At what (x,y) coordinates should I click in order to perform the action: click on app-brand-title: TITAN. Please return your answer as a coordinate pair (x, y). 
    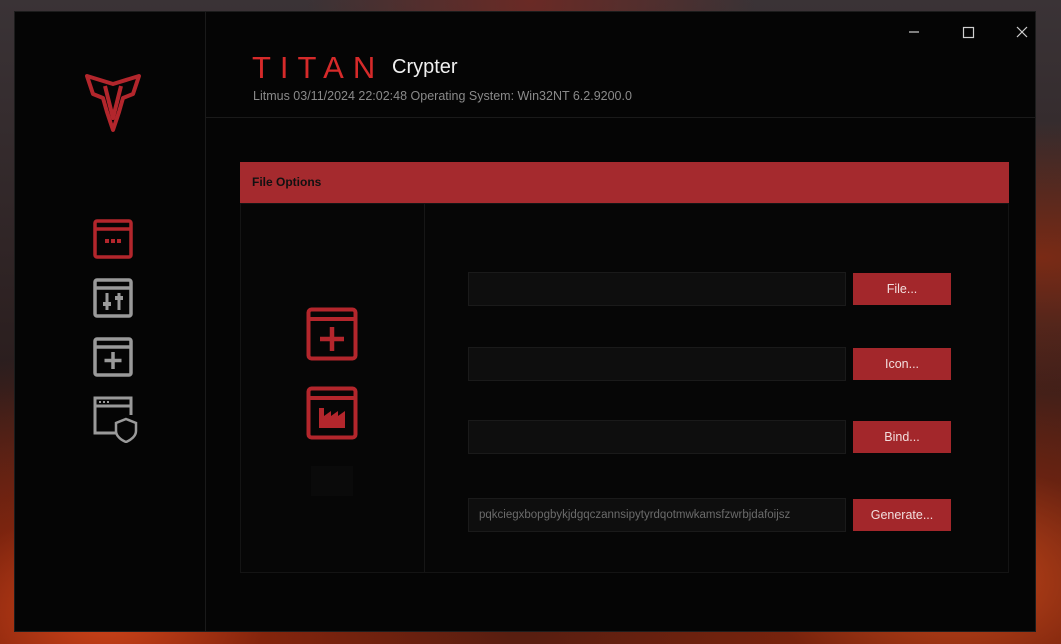
    Looking at the image, I should click on (318, 67).